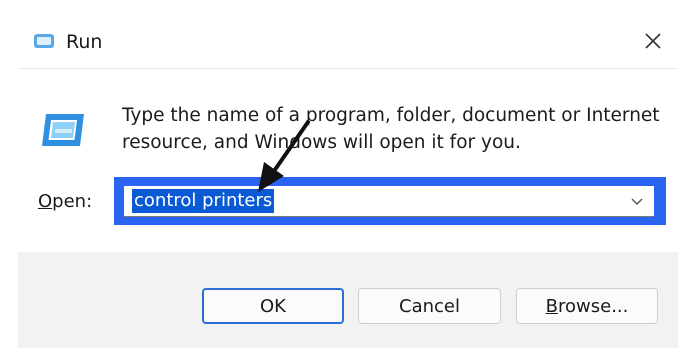  I want to click on open-label: Open:, so click(65, 202).